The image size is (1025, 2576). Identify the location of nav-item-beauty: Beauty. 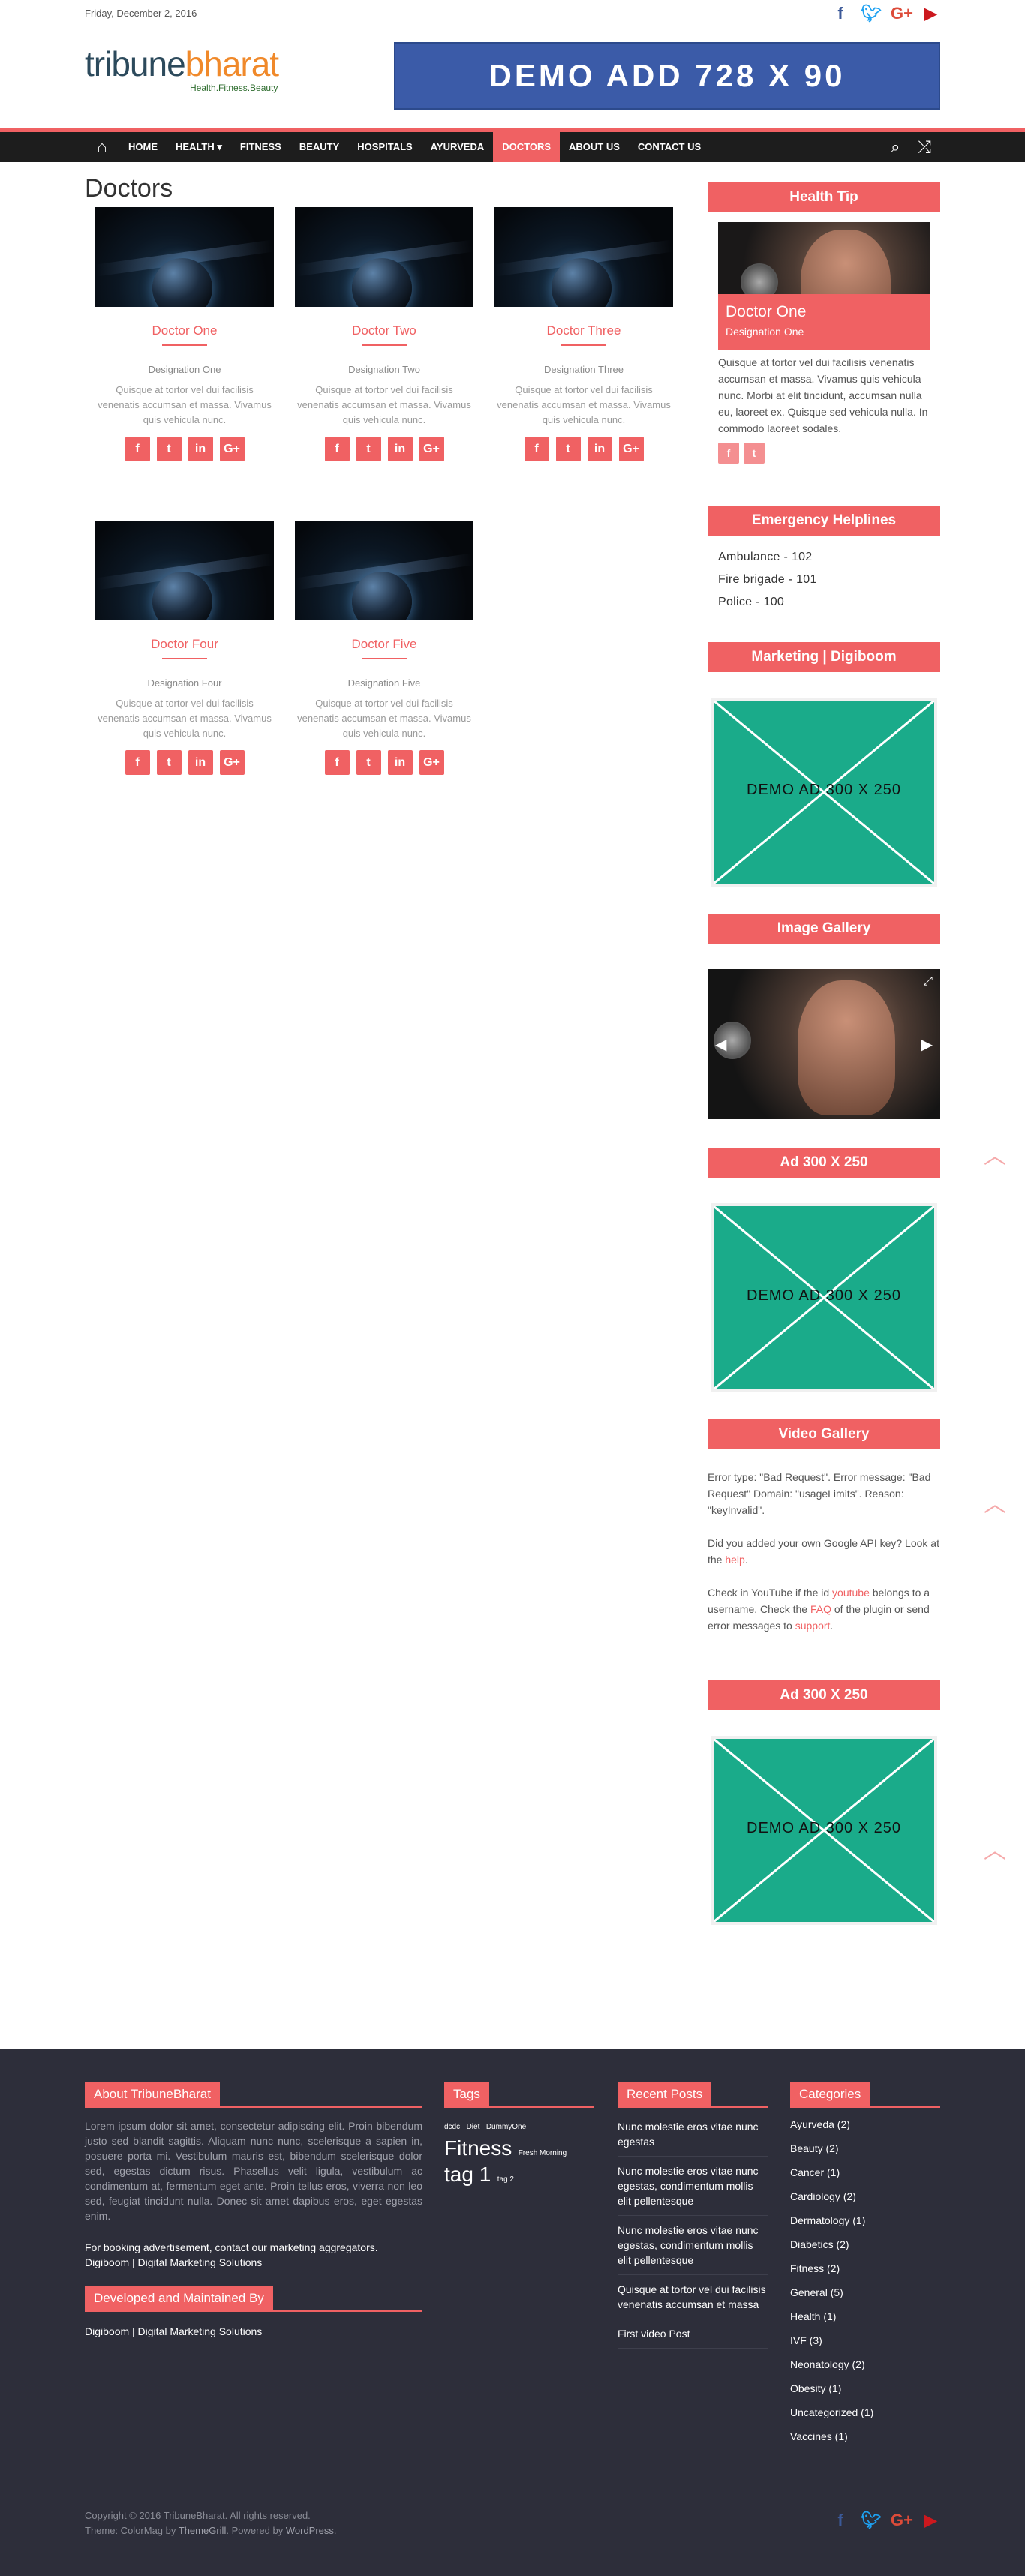
(319, 147).